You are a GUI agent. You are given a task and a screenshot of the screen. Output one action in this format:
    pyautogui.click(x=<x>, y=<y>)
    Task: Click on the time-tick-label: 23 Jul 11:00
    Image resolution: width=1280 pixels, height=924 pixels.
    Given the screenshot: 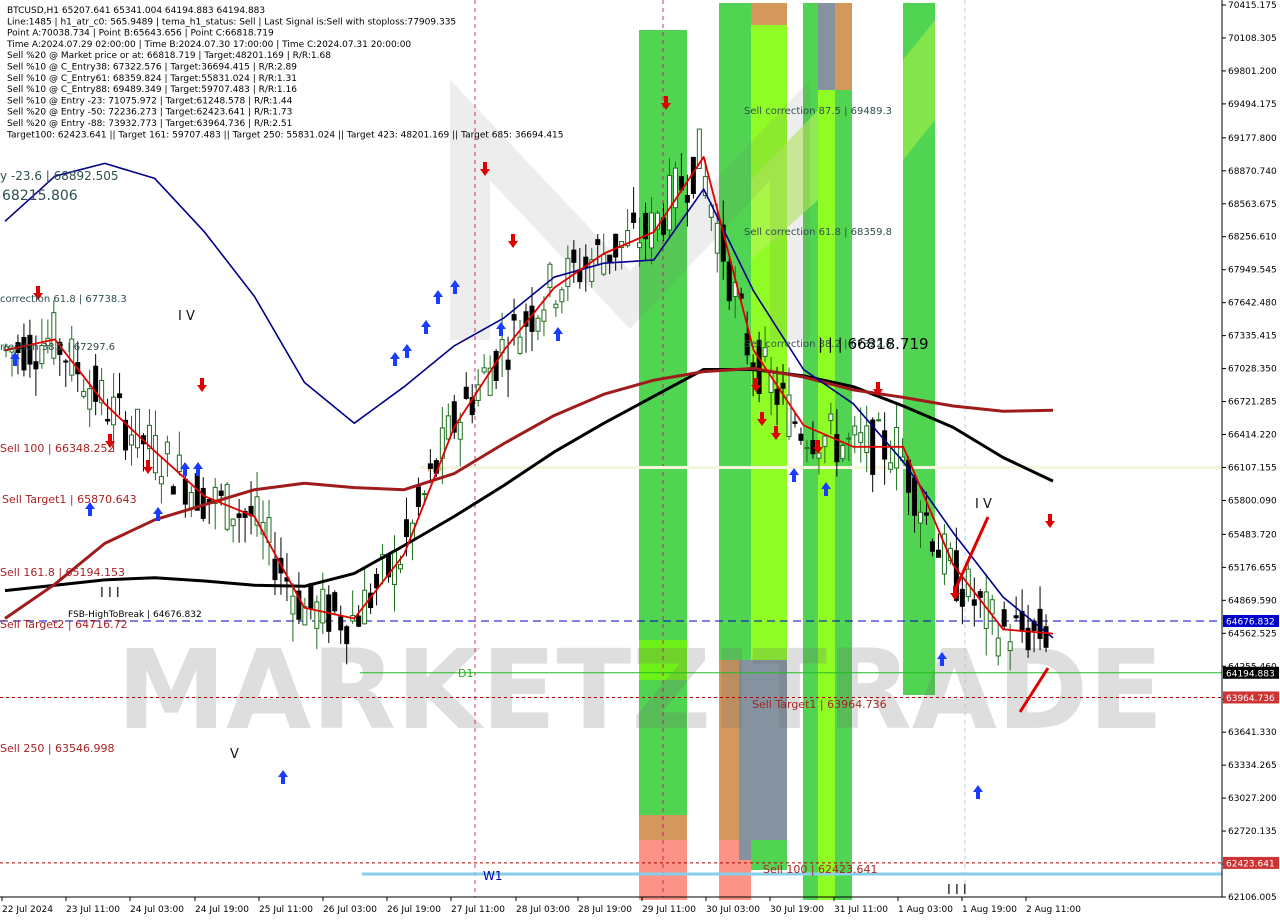 What is the action you would take?
    pyautogui.click(x=93, y=910)
    